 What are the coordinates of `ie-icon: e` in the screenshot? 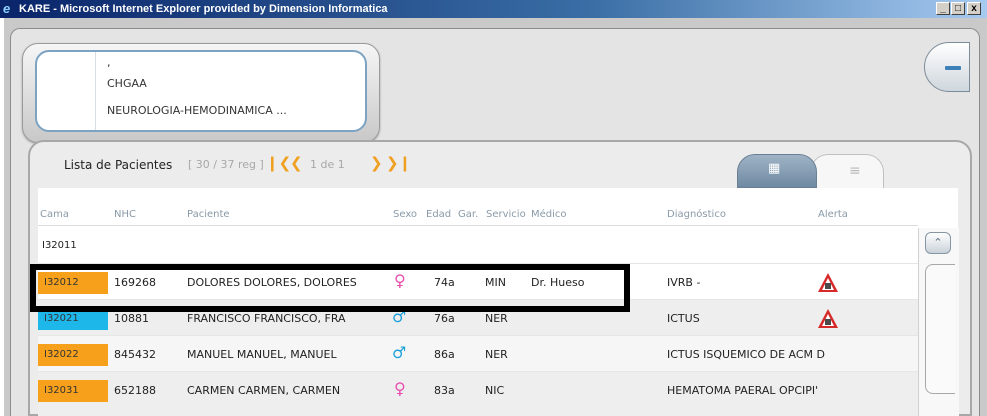 It's located at (7, 8).